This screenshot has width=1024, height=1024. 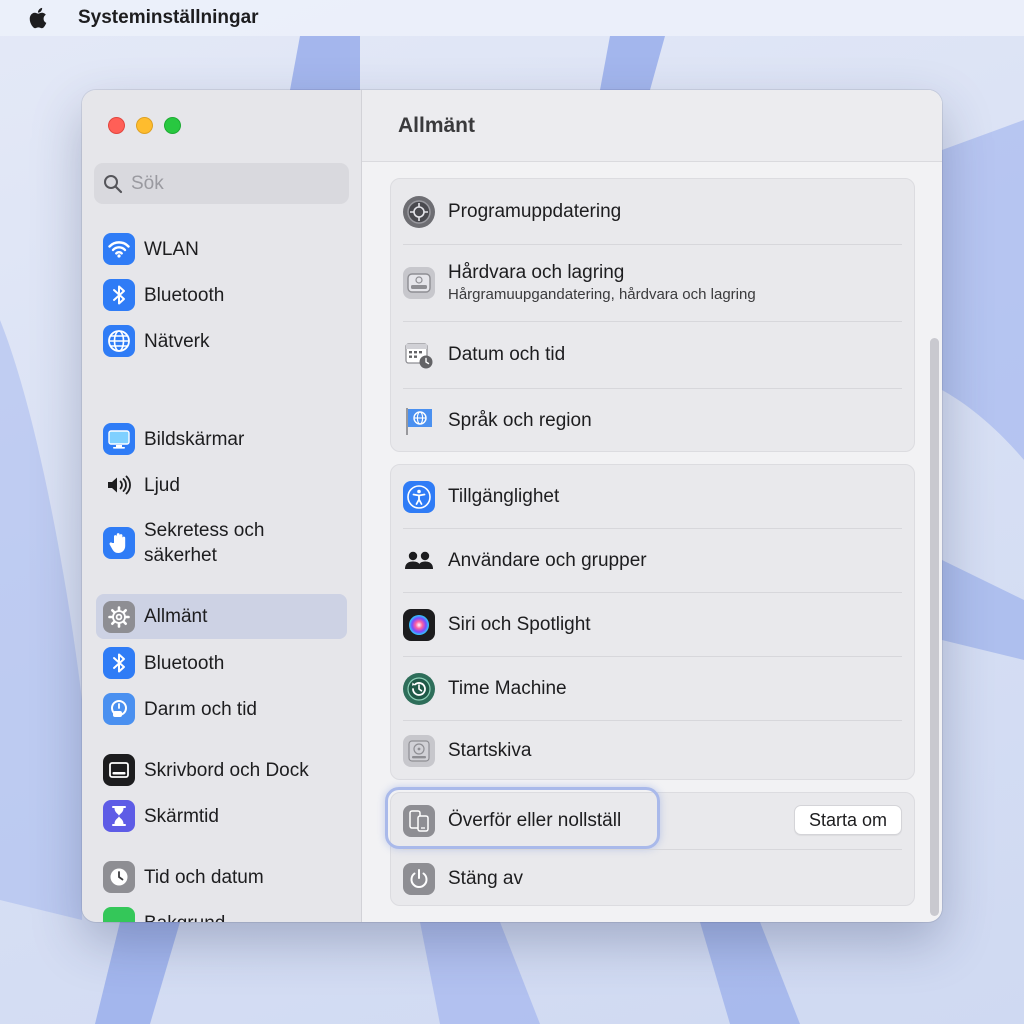 What do you see at coordinates (437, 125) in the screenshot?
I see `page-title: Allmänt` at bounding box center [437, 125].